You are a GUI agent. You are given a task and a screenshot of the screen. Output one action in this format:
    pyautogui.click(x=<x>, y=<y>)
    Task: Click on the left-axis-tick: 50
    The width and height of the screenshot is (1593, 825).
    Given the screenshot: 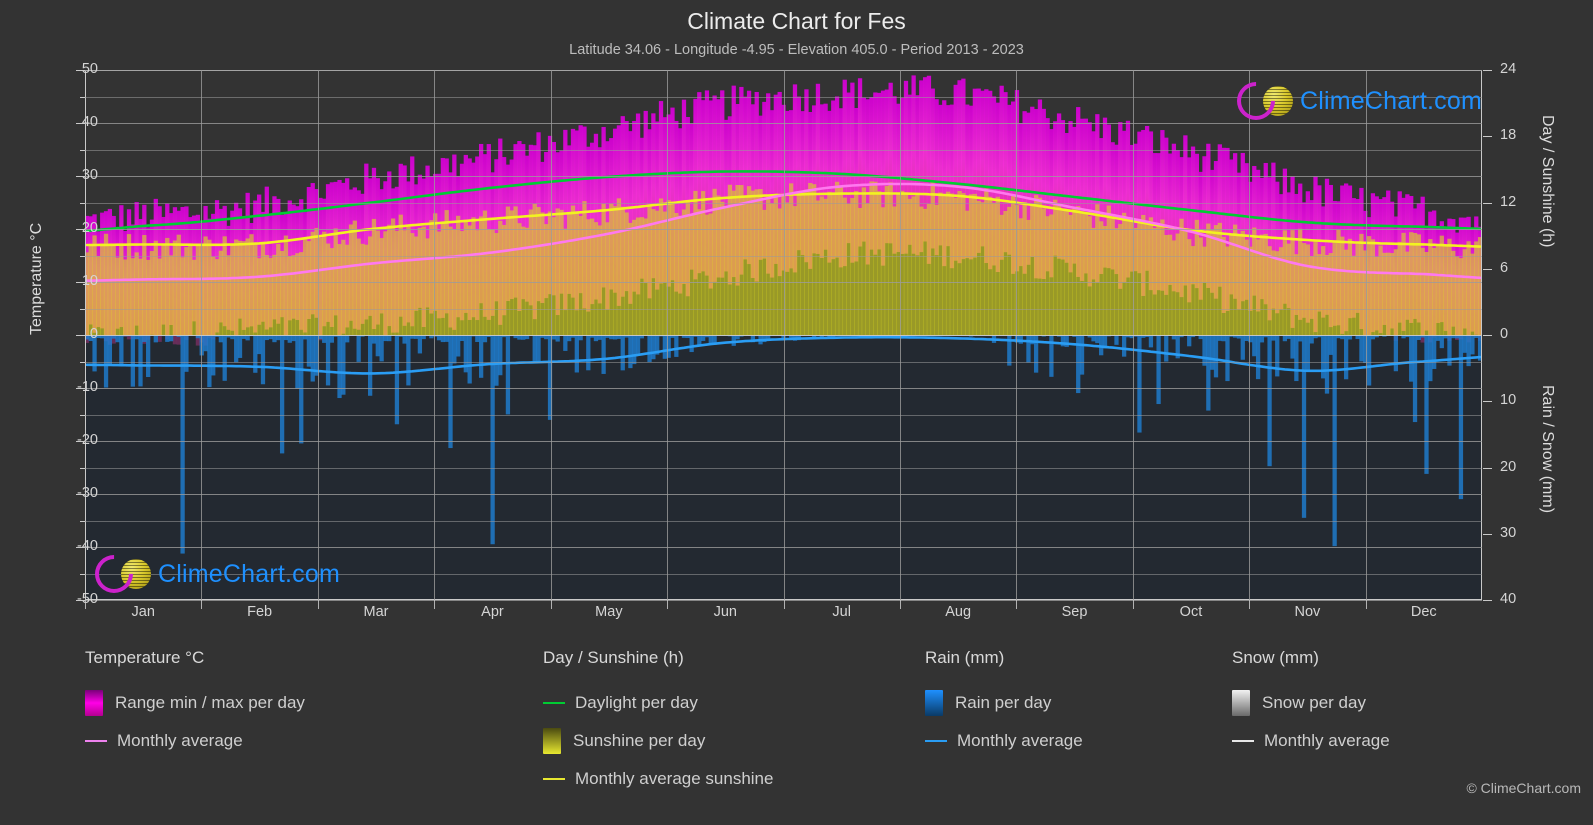 What is the action you would take?
    pyautogui.click(x=89, y=69)
    